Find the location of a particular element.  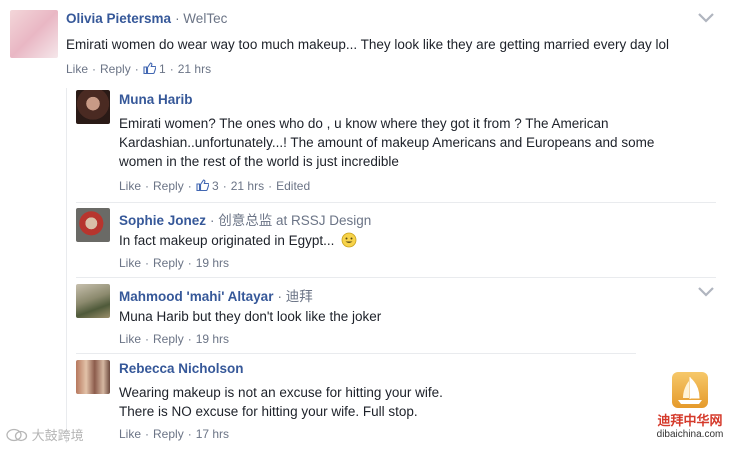

watermark-right: 迪拜中华网 dibaichina.com is located at coordinates (690, 406).